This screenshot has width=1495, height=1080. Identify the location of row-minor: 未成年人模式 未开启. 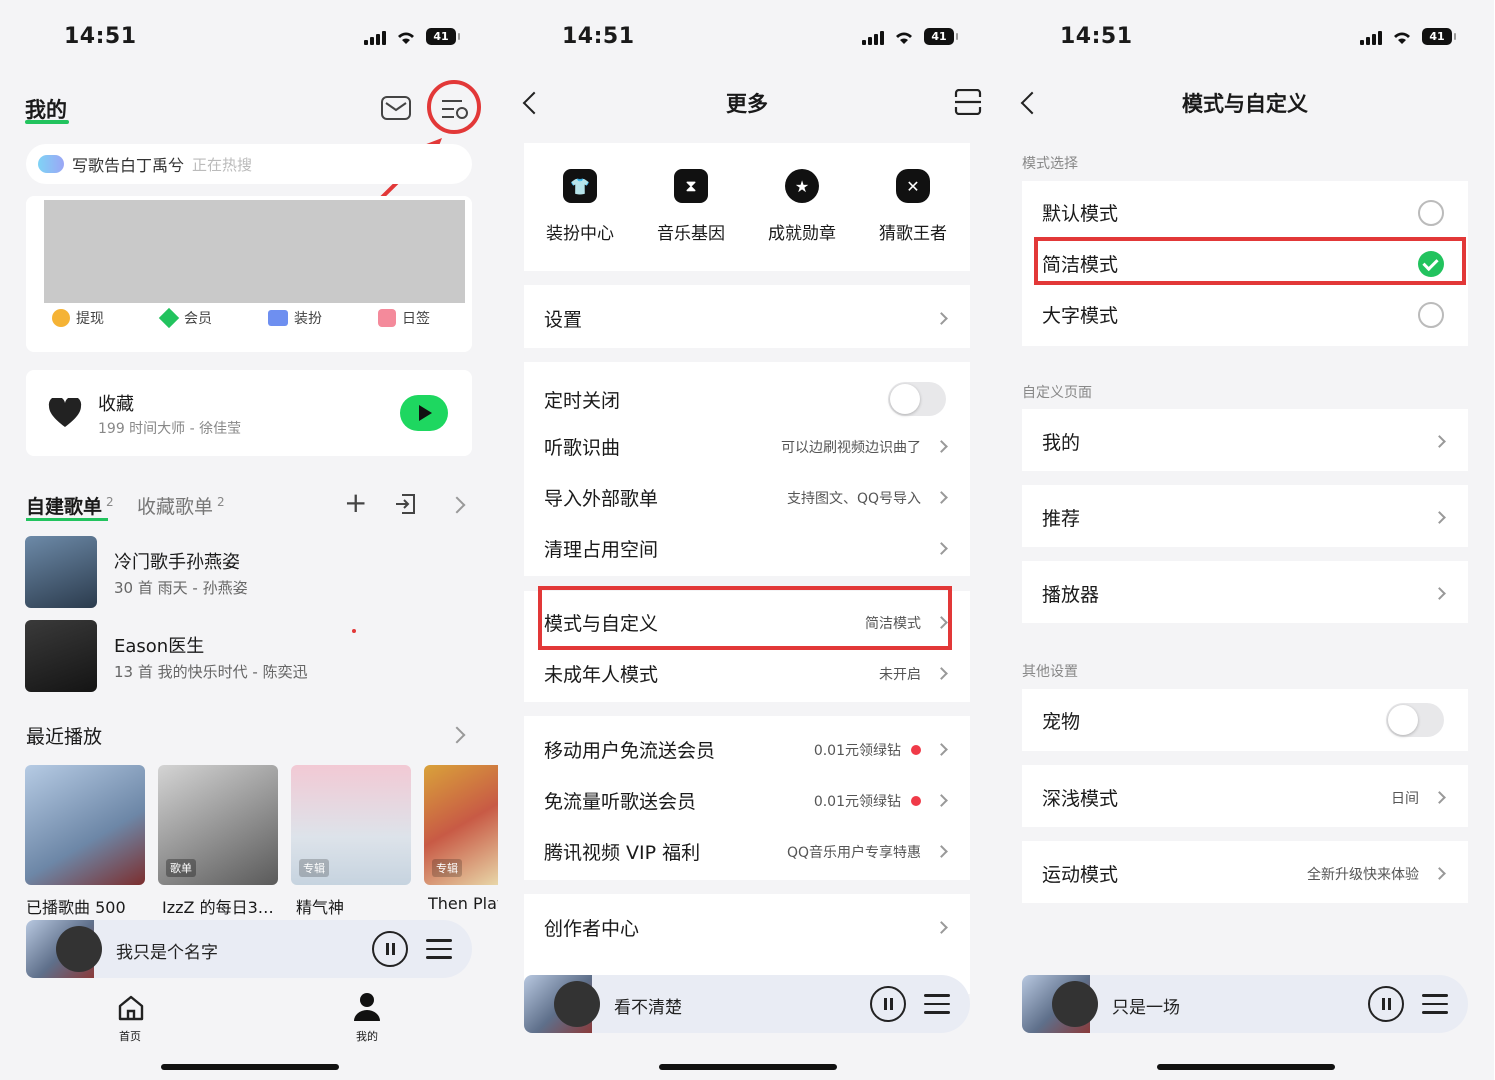
(746, 673).